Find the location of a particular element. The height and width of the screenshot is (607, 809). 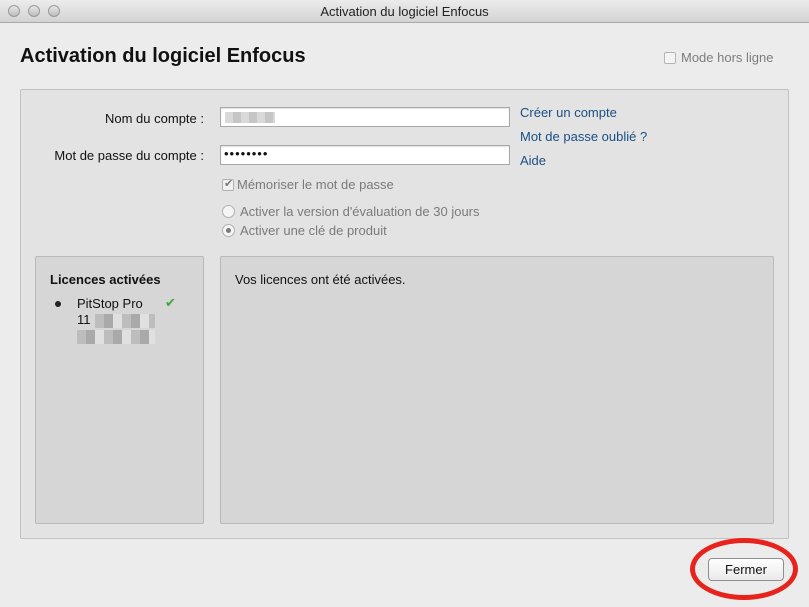

title-bar: Activation du logiciel Enfocus is located at coordinates (404, 11).